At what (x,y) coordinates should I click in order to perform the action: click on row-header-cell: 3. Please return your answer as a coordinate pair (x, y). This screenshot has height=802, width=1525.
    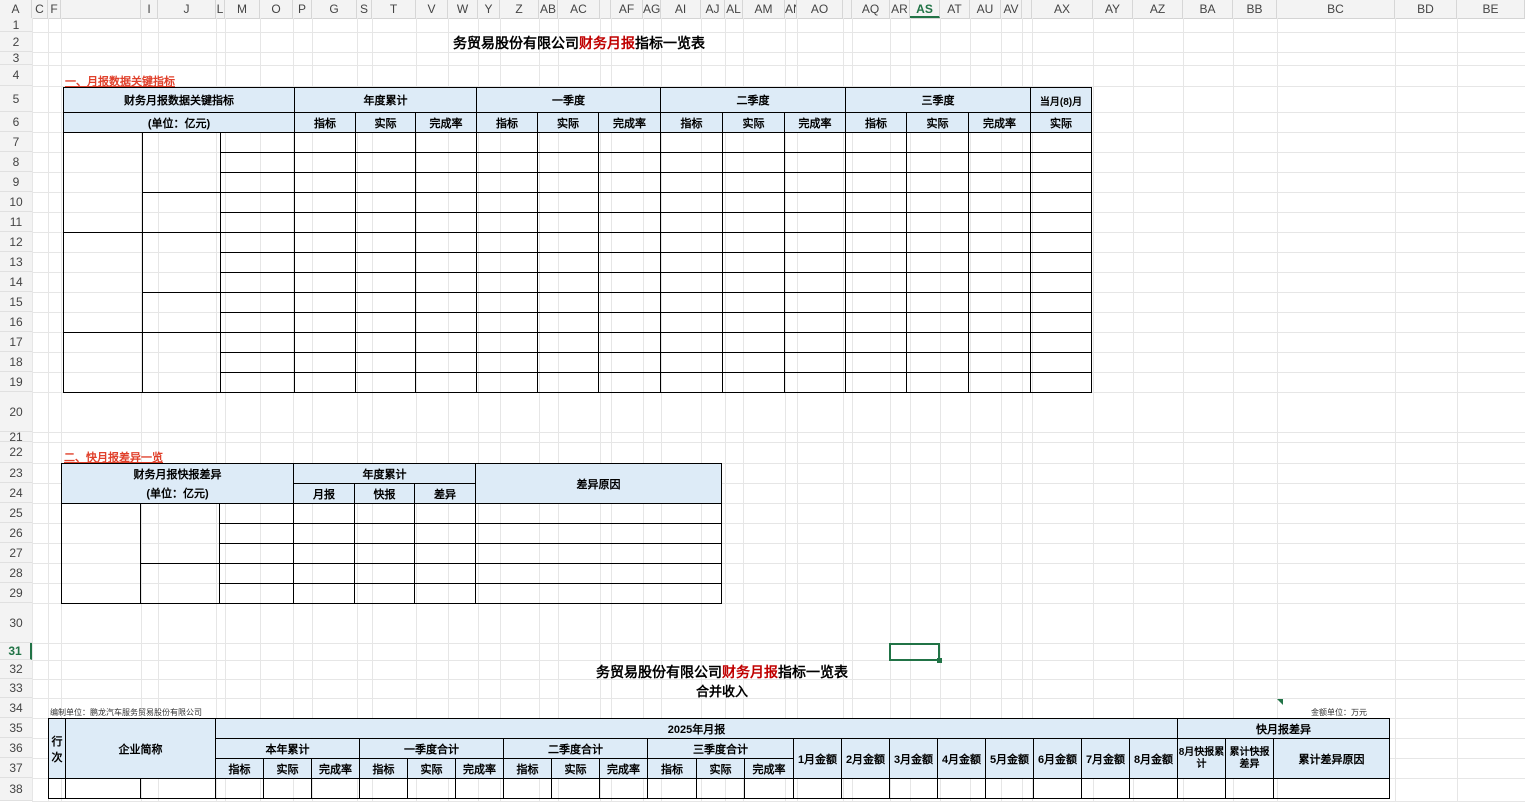
    Looking at the image, I should click on (16, 58).